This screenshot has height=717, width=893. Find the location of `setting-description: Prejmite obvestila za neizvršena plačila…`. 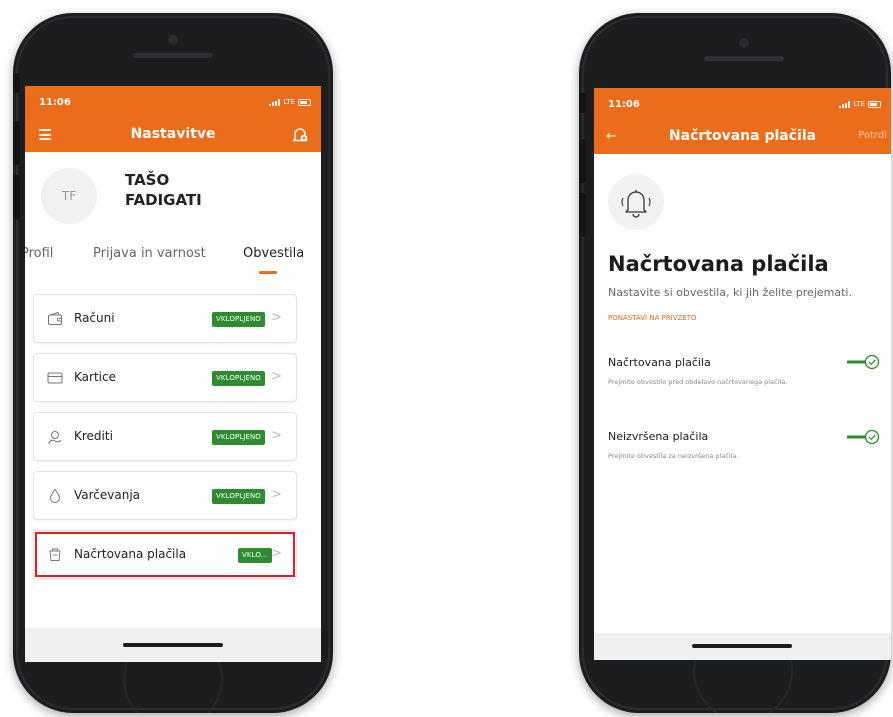

setting-description: Prejmite obvestila za neizvršena plačila… is located at coordinates (673, 456).